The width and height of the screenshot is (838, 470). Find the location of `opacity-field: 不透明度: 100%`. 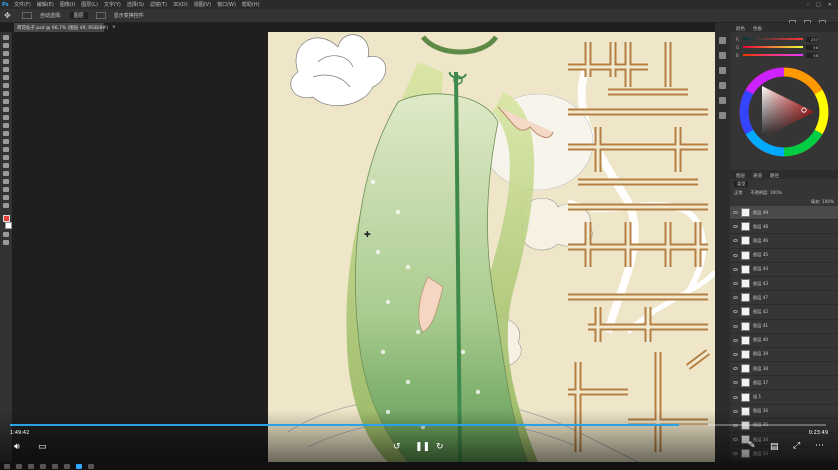

opacity-field: 不透明度: 100% is located at coordinates (765, 193).